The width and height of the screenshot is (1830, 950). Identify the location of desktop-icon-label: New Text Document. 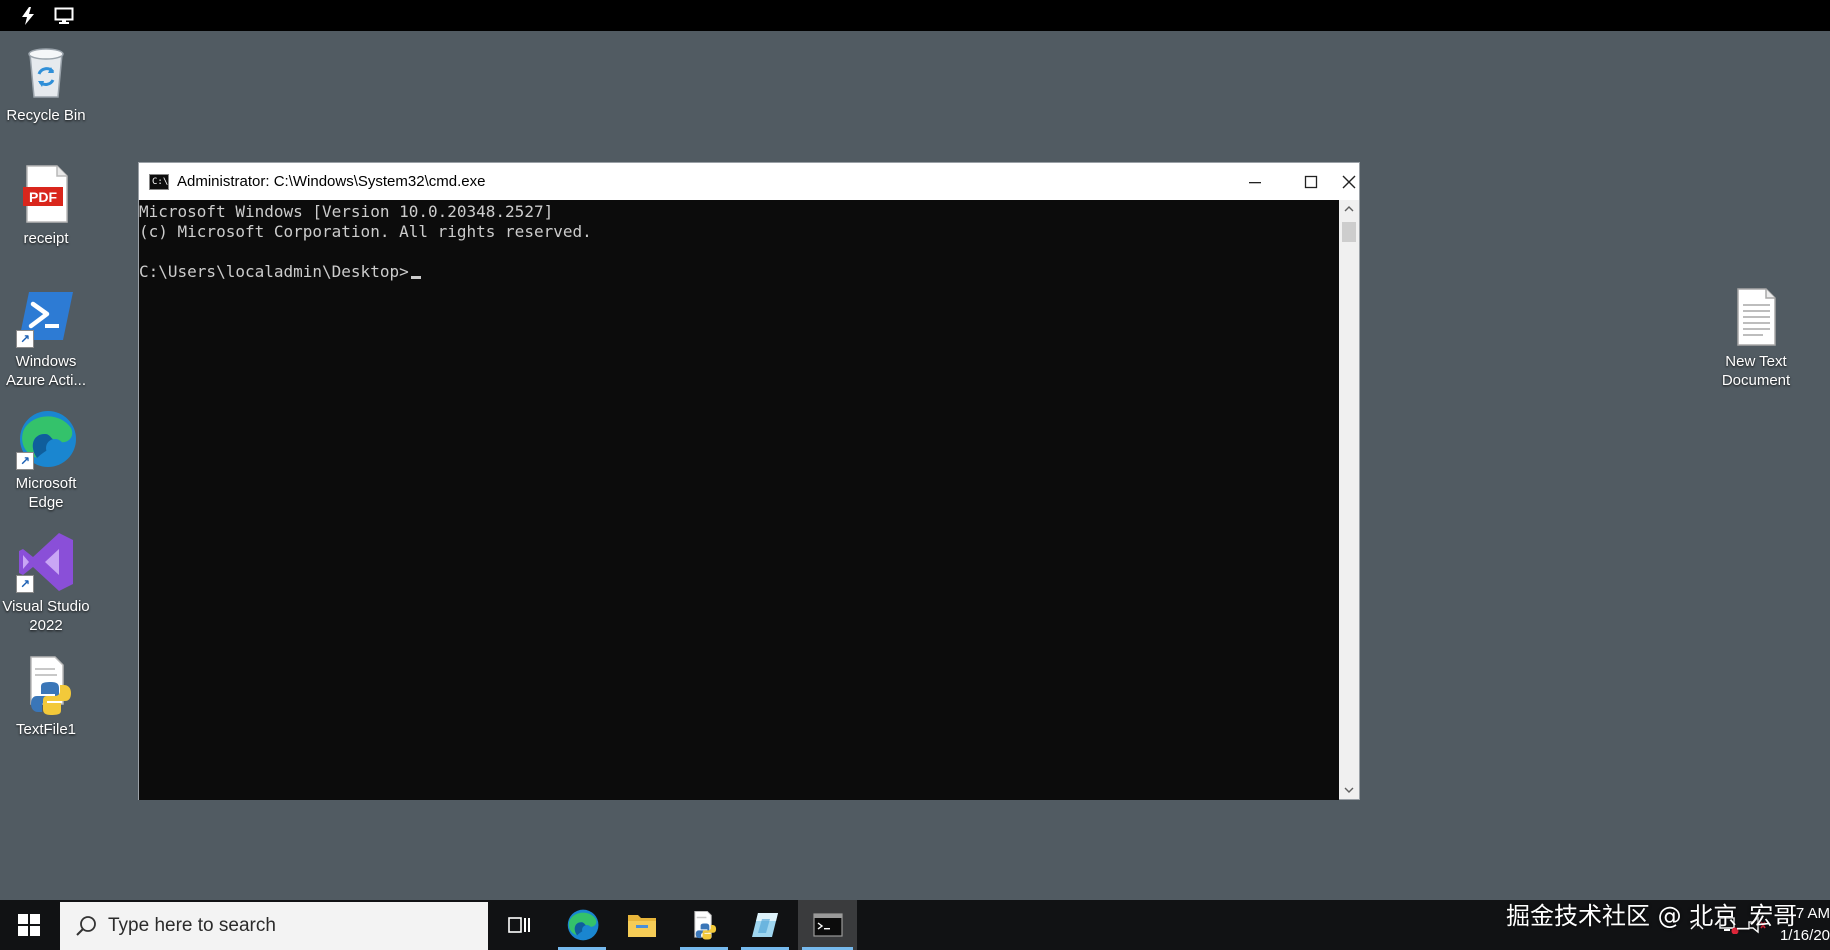
(1756, 371).